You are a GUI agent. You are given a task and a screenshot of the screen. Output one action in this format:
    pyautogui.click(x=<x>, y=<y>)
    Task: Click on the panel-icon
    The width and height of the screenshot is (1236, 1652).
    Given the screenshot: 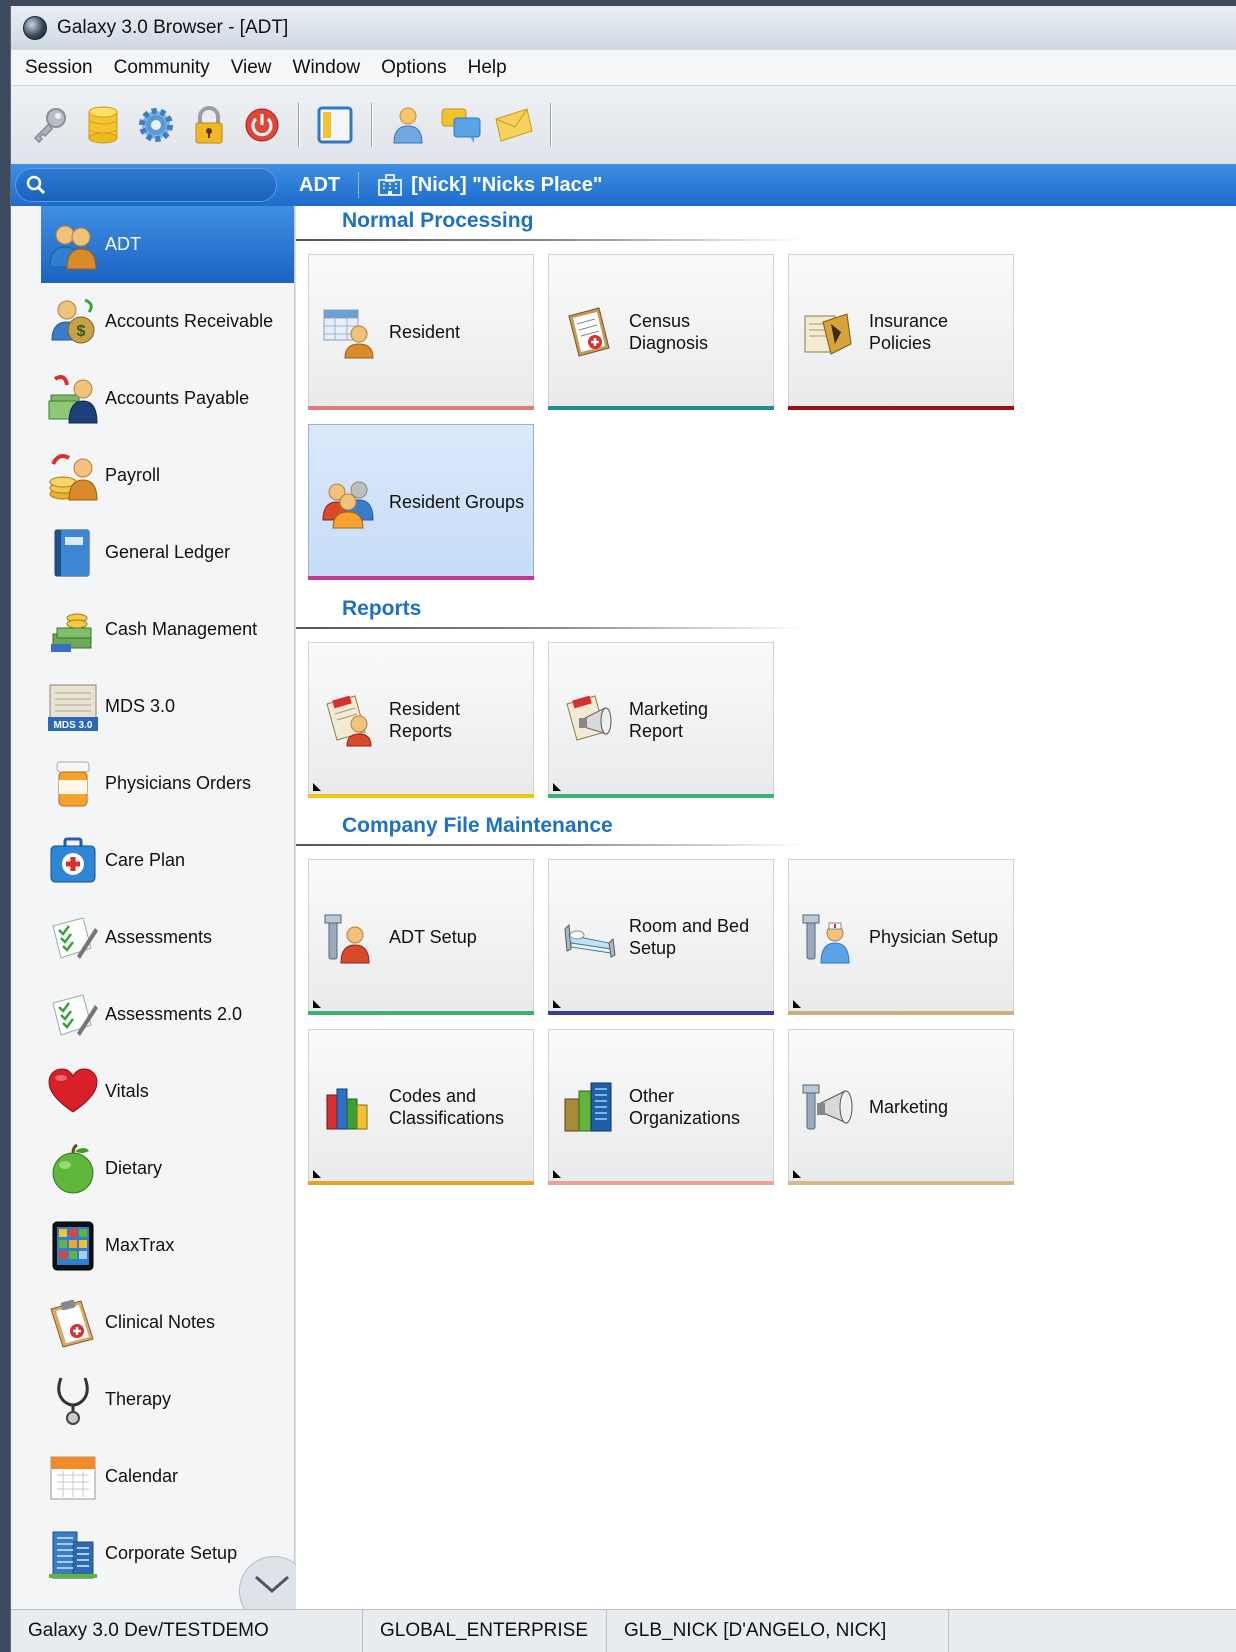 What is the action you would take?
    pyautogui.click(x=335, y=125)
    